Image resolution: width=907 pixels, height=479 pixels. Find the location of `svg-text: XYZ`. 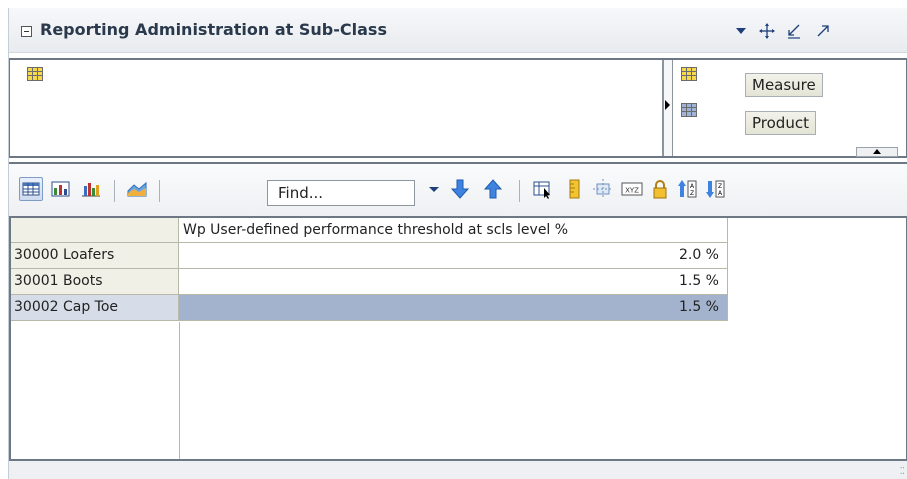

svg-text: XYZ is located at coordinates (632, 191).